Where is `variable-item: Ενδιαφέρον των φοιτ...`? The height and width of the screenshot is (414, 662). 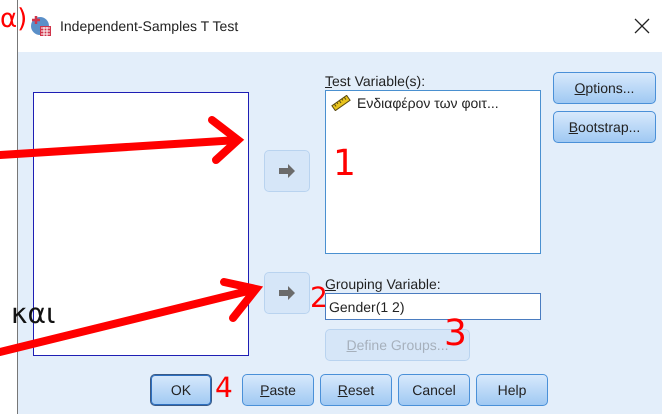 variable-item: Ενδιαφέρον των φοιτ... is located at coordinates (433, 103).